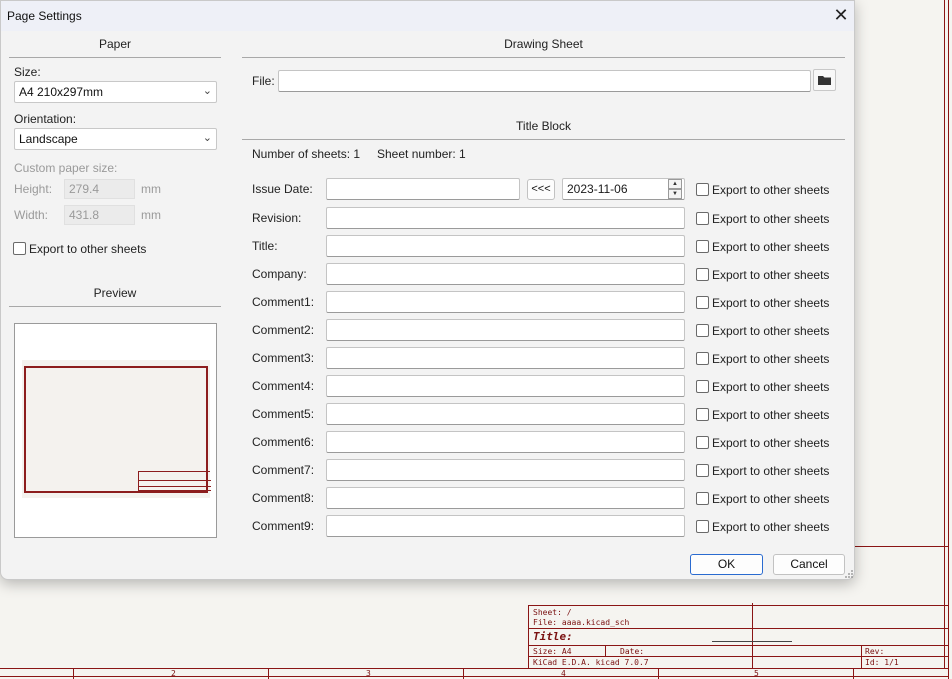 Image resolution: width=952 pixels, height=679 pixels. Describe the element at coordinates (115, 293) in the screenshot. I see `preview-heading: Preview` at that location.